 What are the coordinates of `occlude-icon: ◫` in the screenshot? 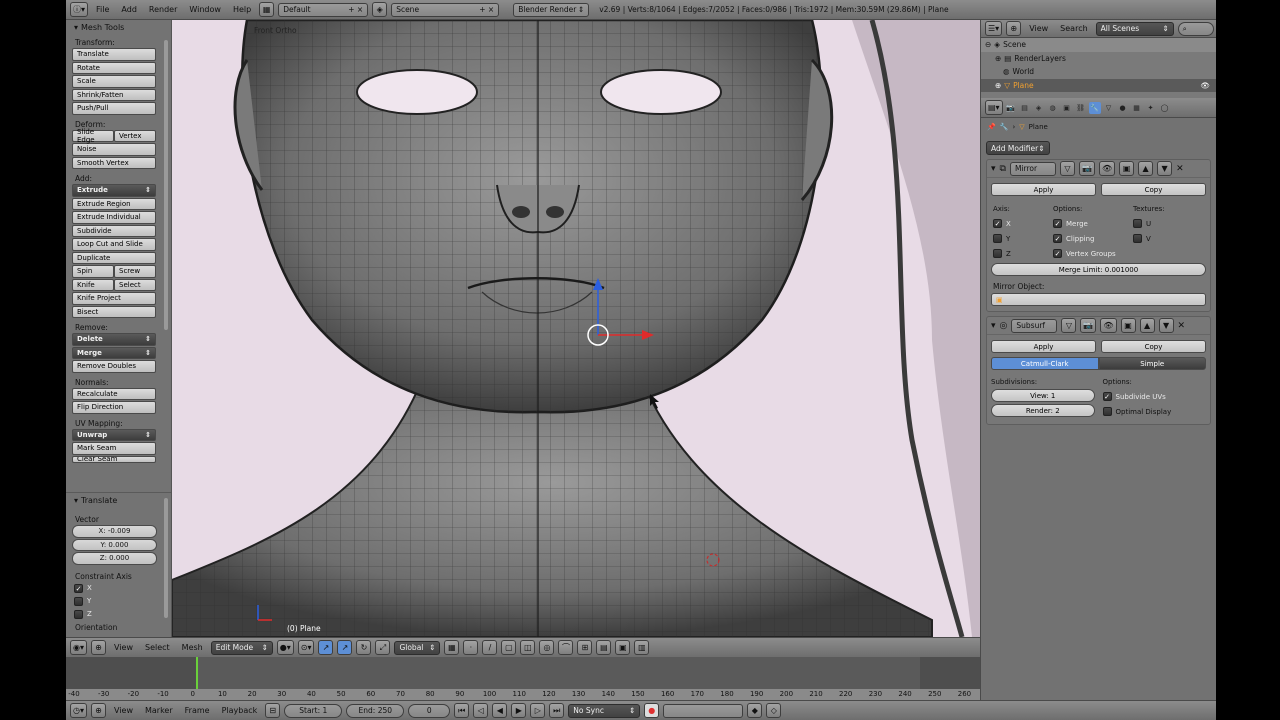 It's located at (528, 647).